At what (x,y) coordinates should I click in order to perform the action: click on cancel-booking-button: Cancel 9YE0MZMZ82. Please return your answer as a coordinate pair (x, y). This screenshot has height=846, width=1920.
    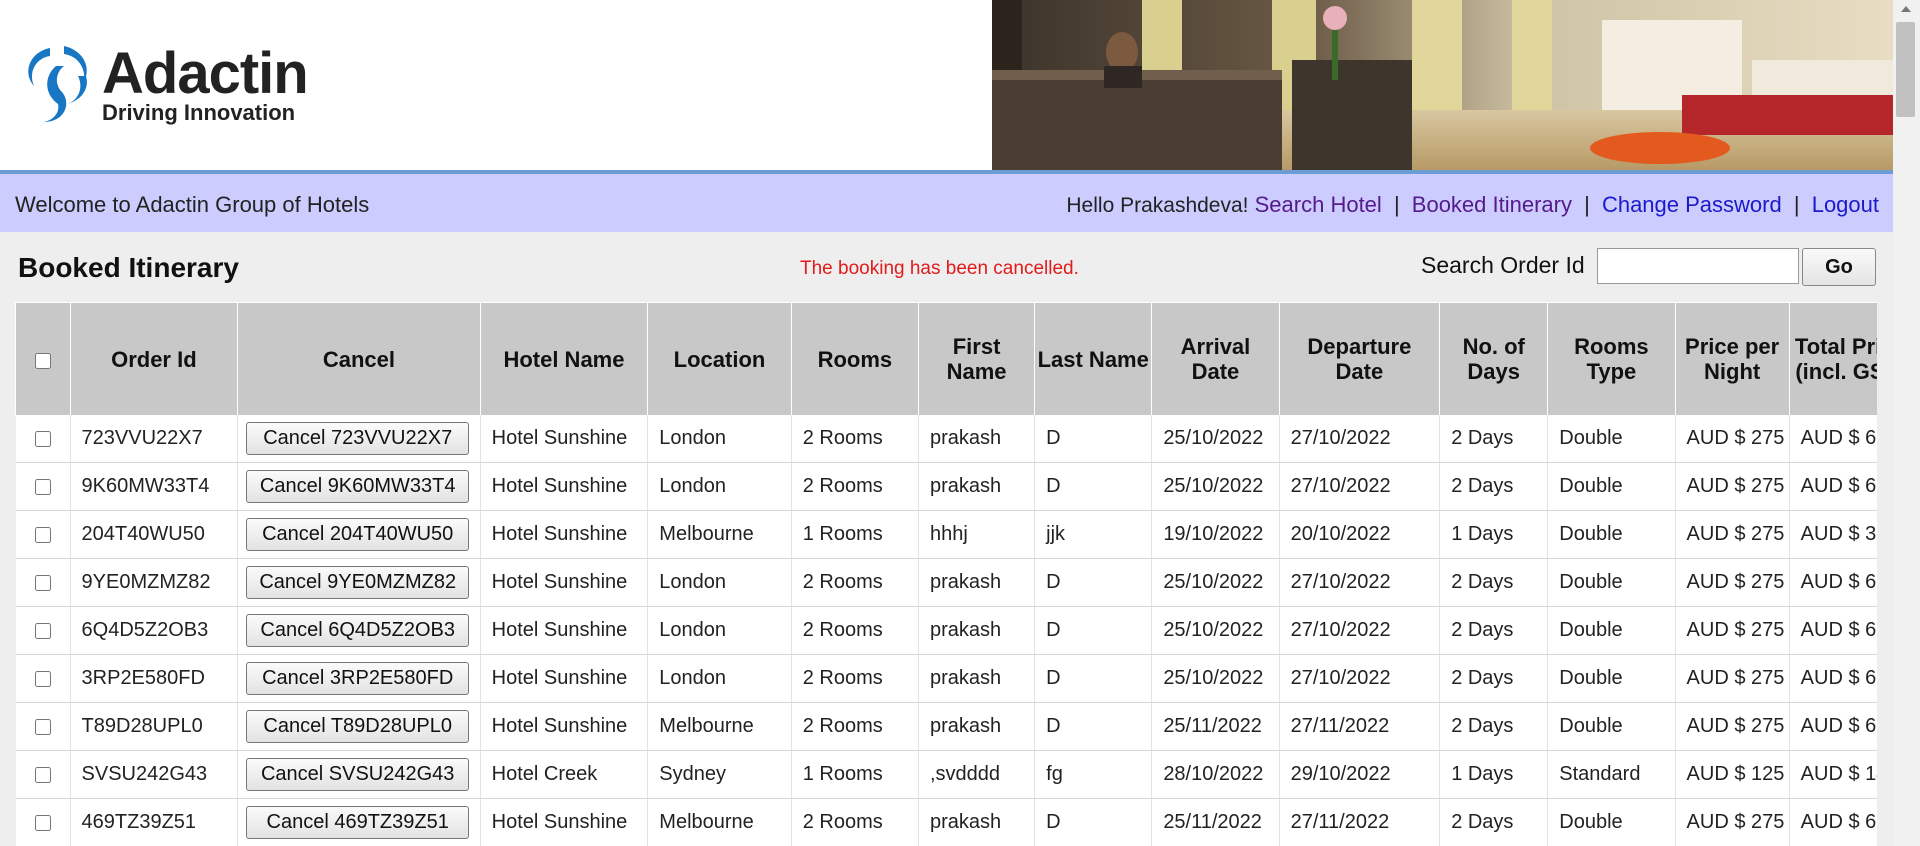
    Looking at the image, I should click on (358, 582).